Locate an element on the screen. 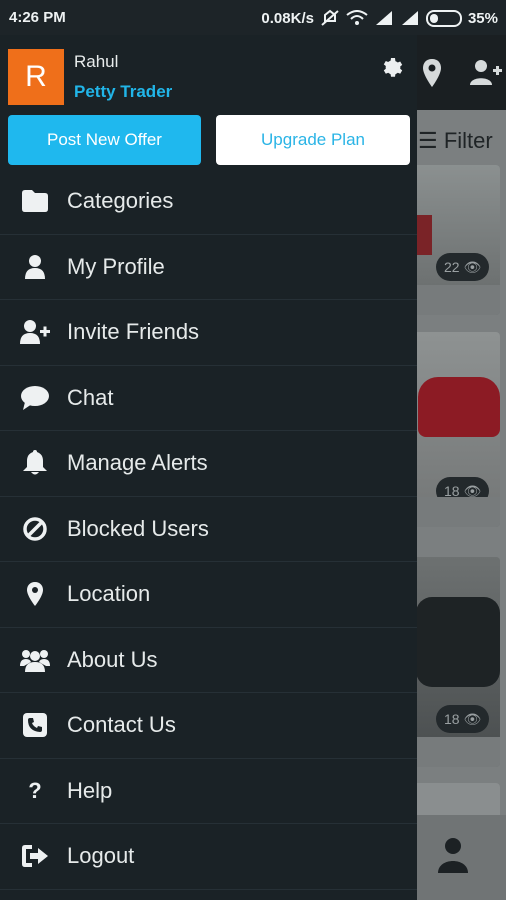 Image resolution: width=506 pixels, height=900 pixels. logout-icon is located at coordinates (35, 856).